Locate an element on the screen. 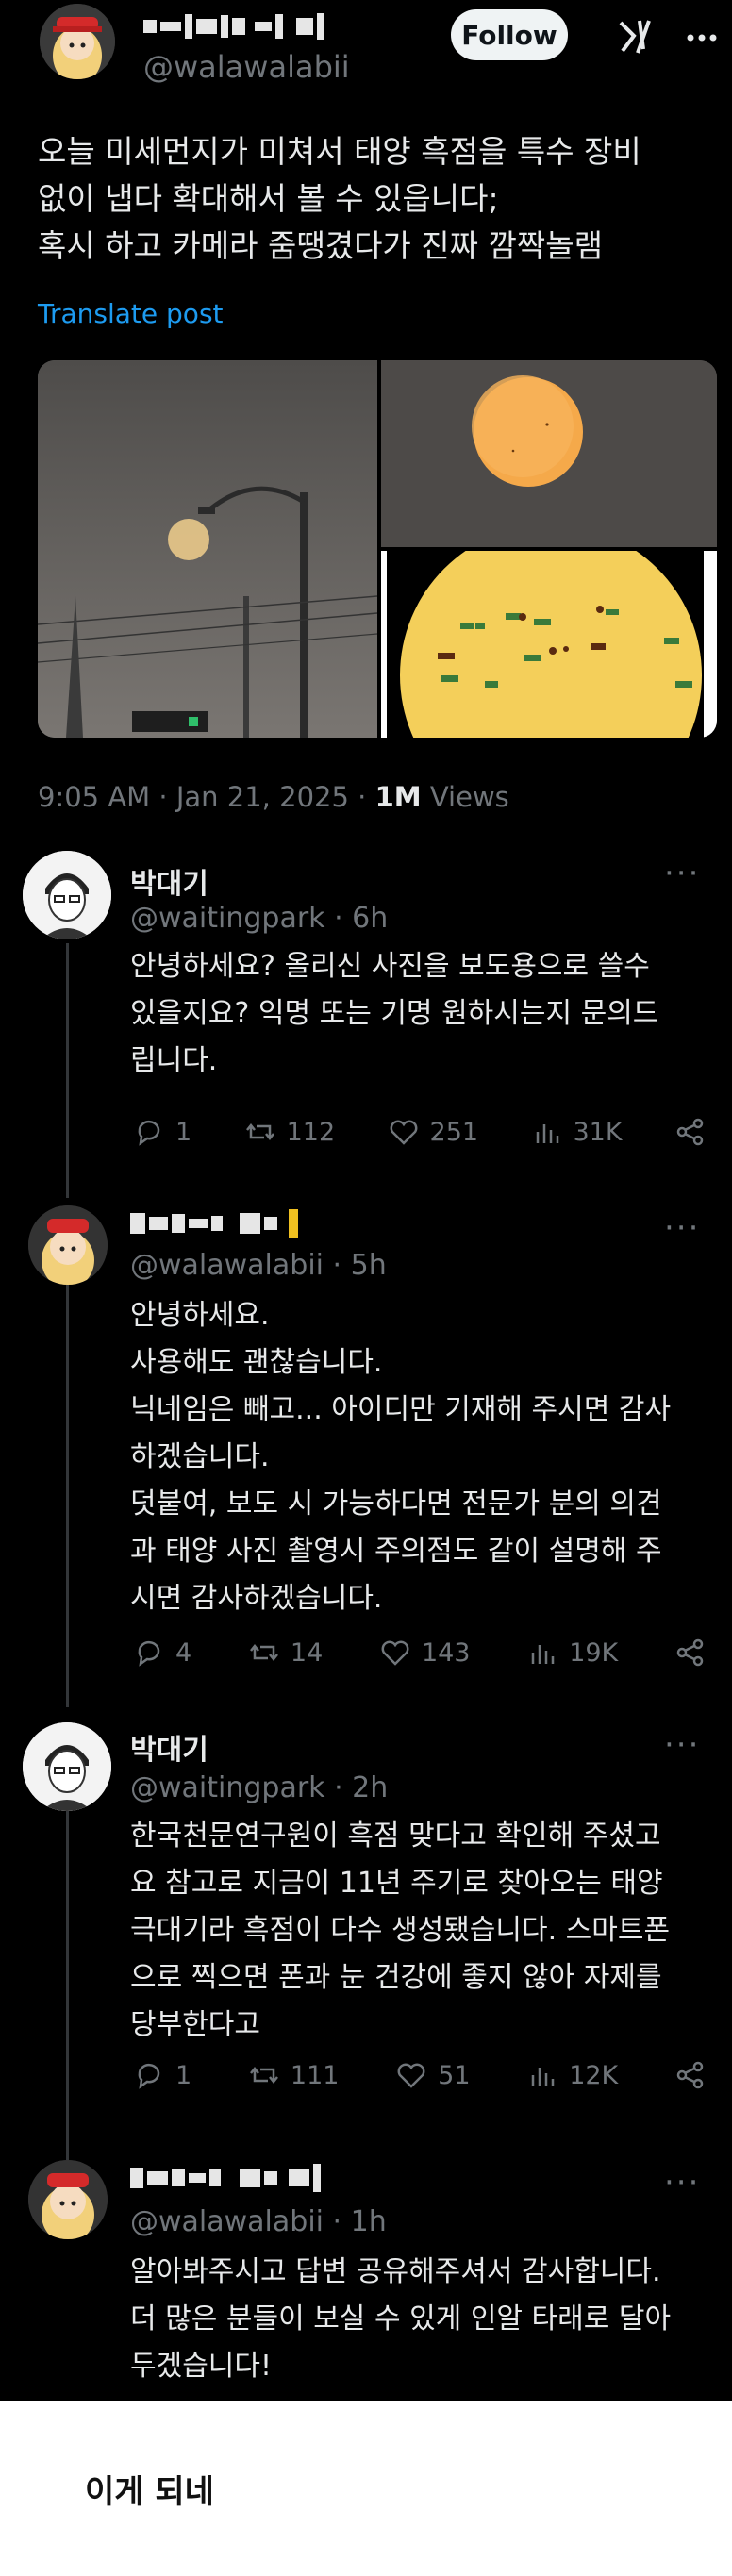 This screenshot has height=2576, width=732. post-timestamp: 9:05 AM · Jan 21, 2025 · 1M Views is located at coordinates (273, 797).